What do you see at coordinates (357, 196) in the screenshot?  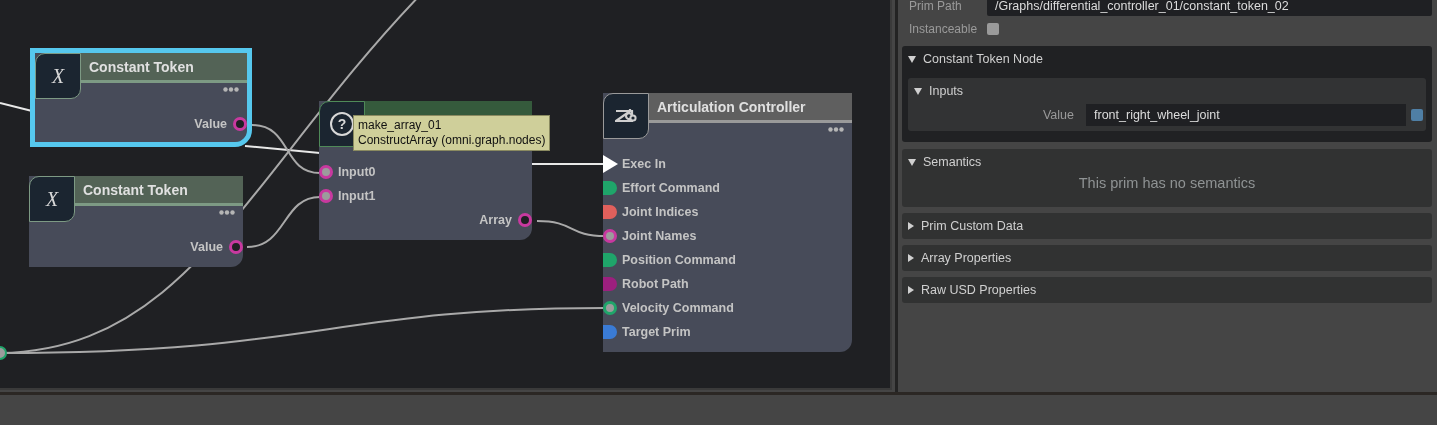 I see `port-label: Input1` at bounding box center [357, 196].